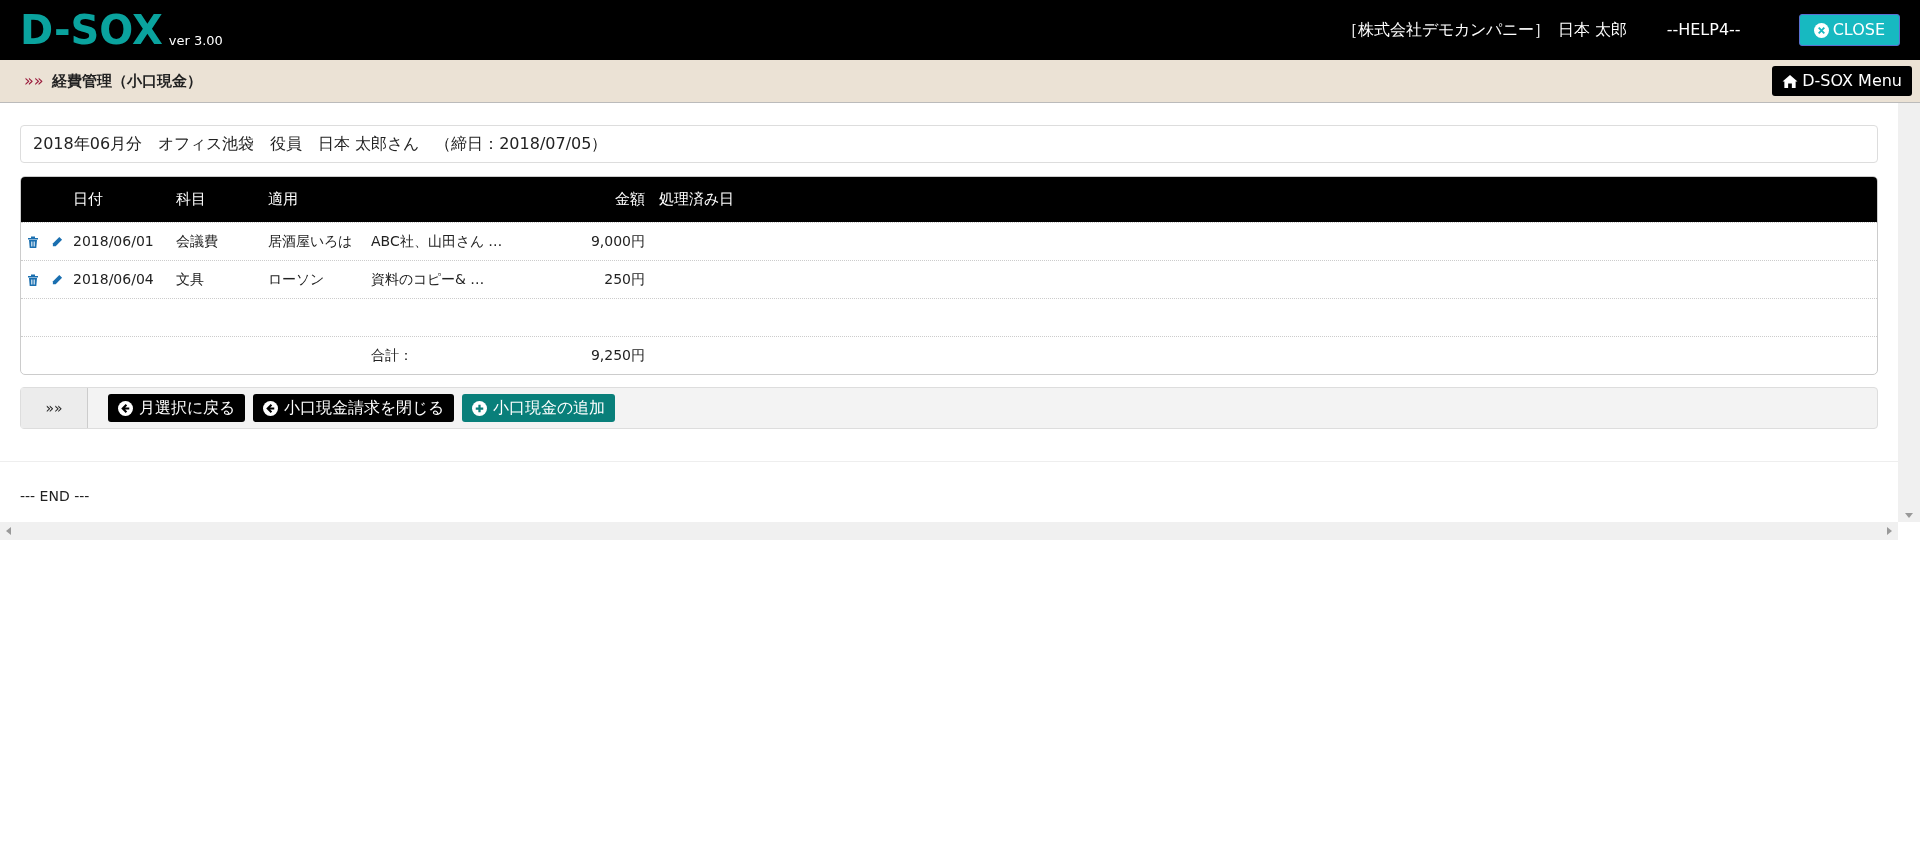  Describe the element at coordinates (283, 200) in the screenshot. I see `column-header: 適用` at that location.